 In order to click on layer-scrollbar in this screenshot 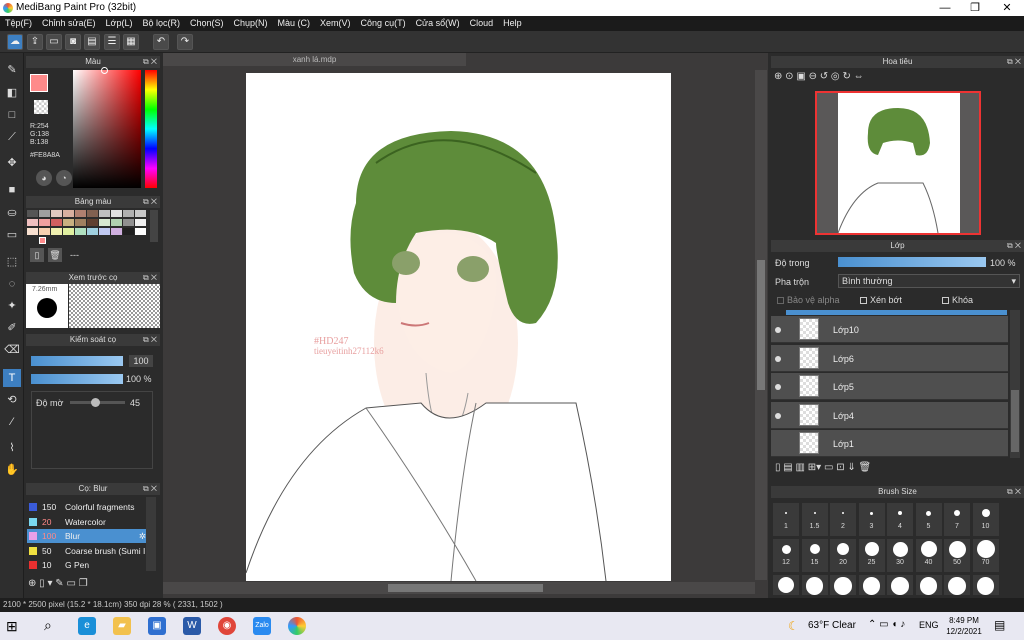, I will do `click(1015, 384)`.